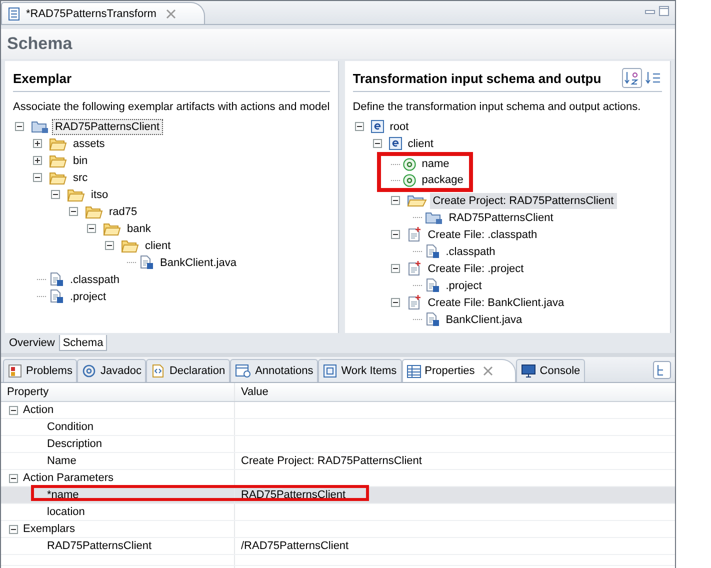 The height and width of the screenshot is (568, 711). What do you see at coordinates (664, 11) in the screenshot?
I see `maximize-icon` at bounding box center [664, 11].